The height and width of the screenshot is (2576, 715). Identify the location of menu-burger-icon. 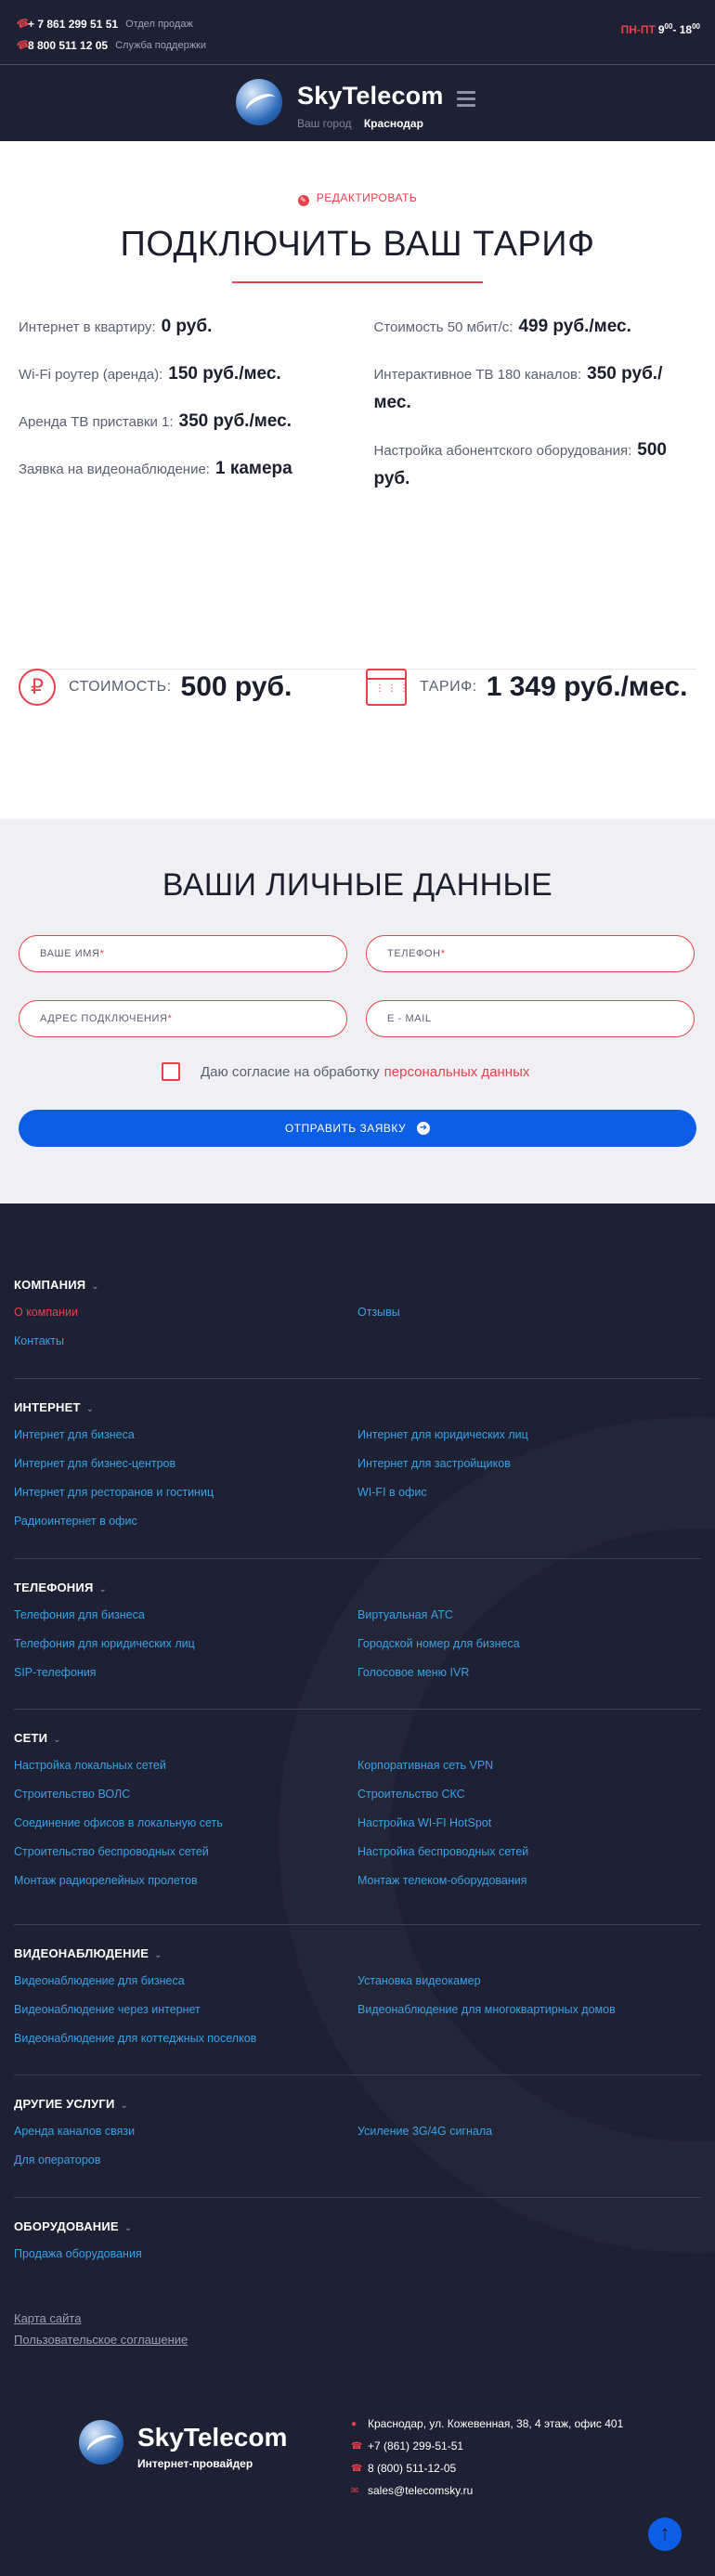
(466, 101).